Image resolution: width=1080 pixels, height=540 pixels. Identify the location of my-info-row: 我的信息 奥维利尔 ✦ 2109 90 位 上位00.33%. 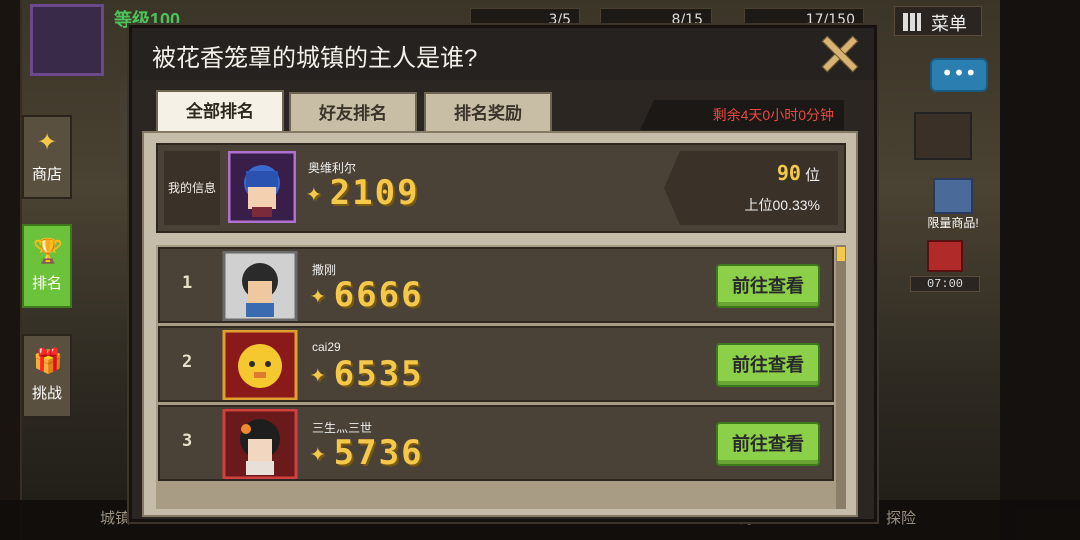
(501, 188).